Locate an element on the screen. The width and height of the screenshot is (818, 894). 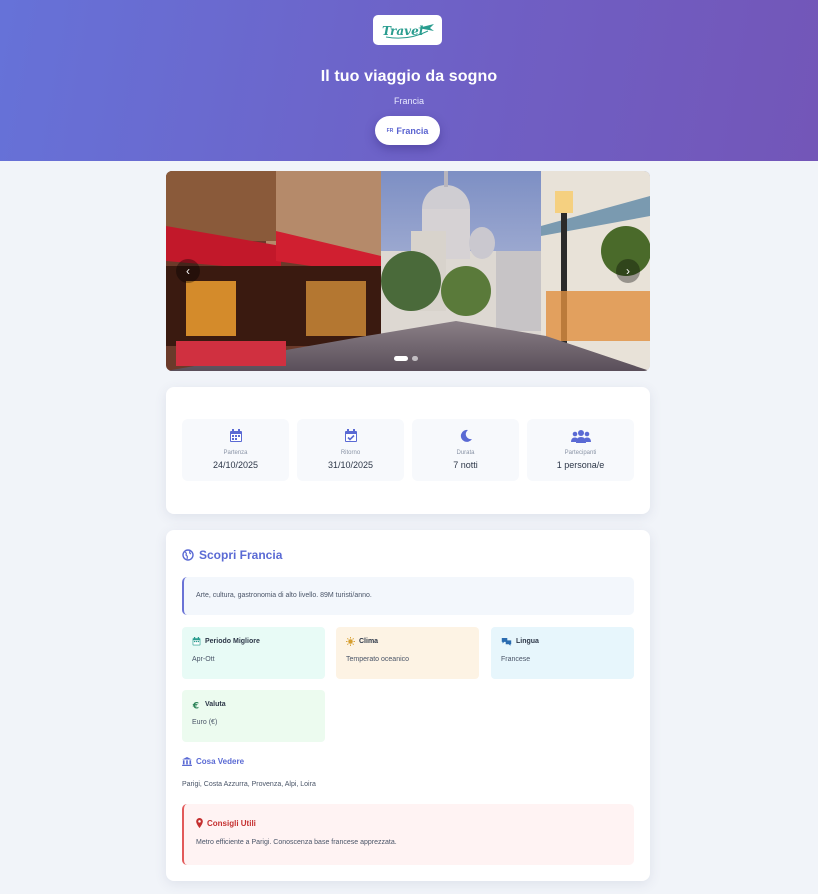
landmark-icon is located at coordinates (187, 761).